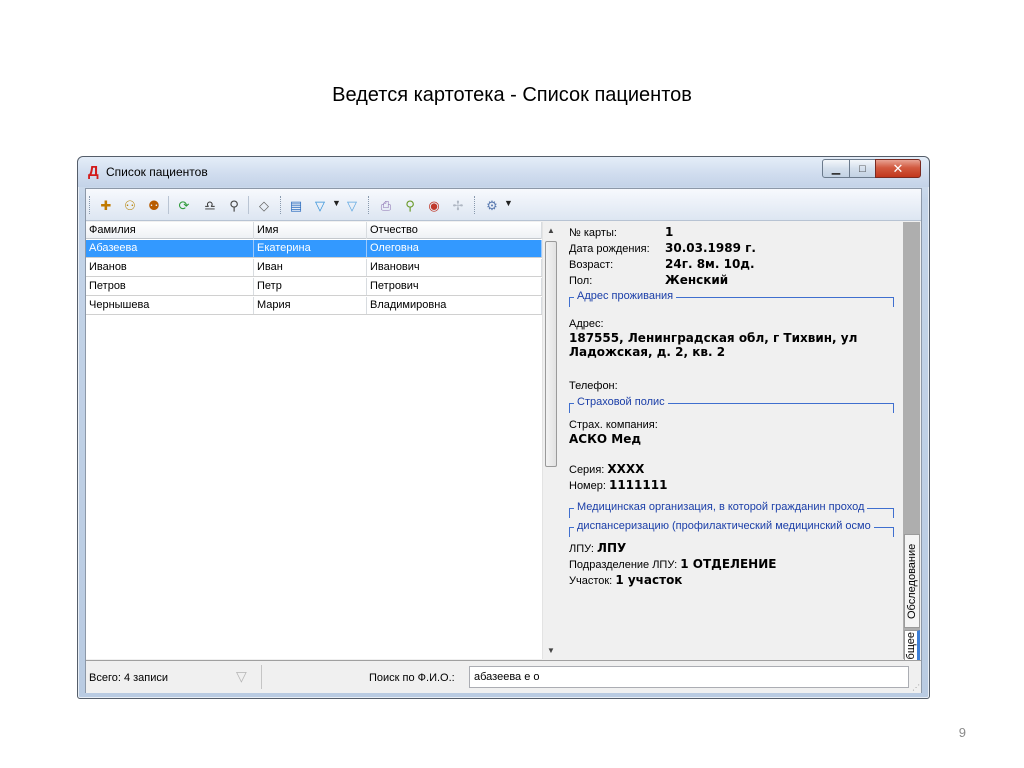 The image size is (1024, 768). Describe the element at coordinates (623, 565) in the screenshot. I see `subdivision-label: Подразделение ЛПУ:` at that location.